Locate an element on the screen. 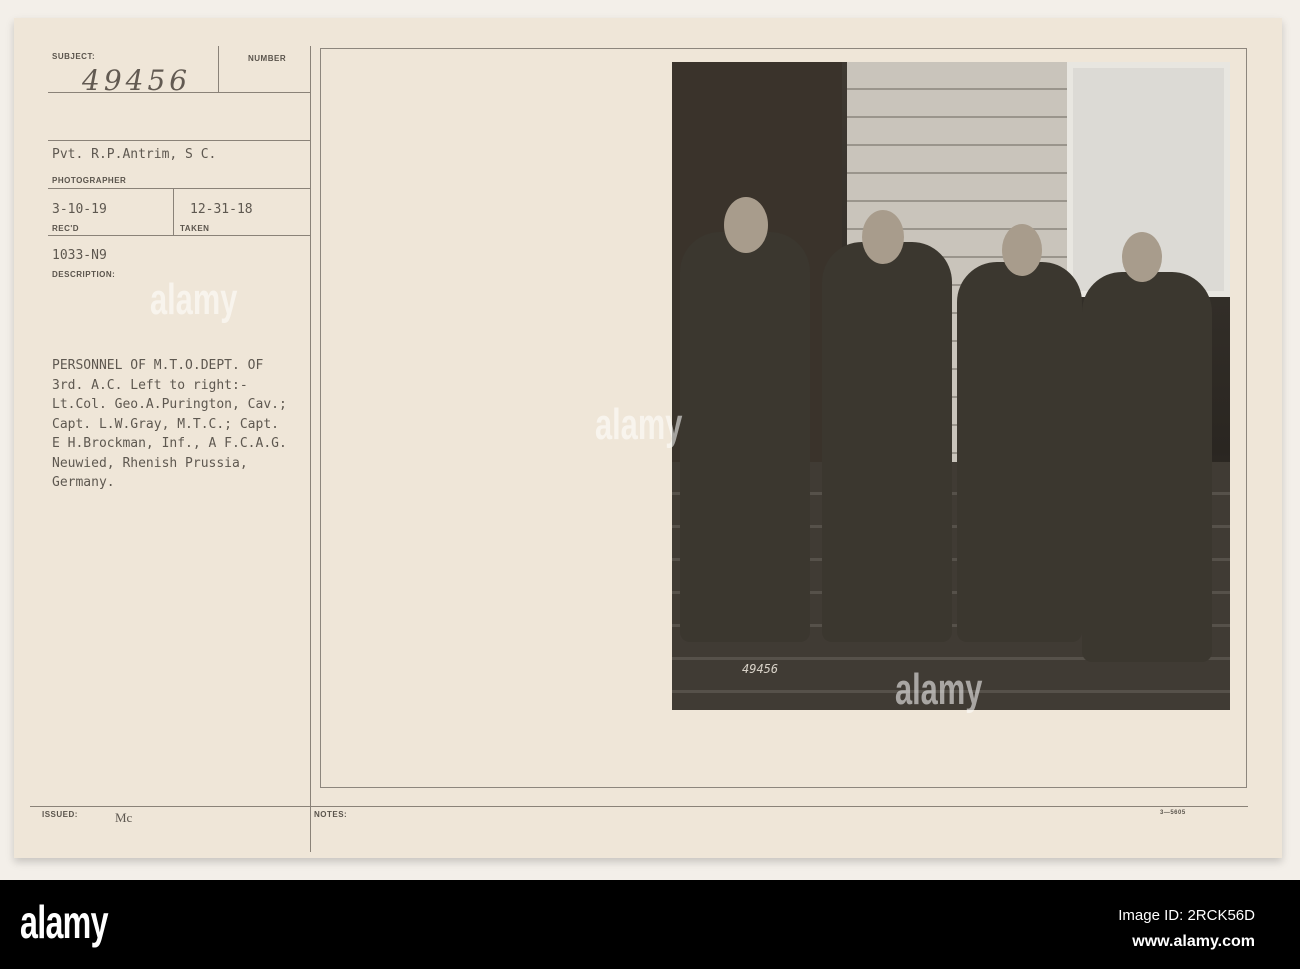 The height and width of the screenshot is (969, 1300). description-line: E H.Brockman, Inf., A F.C.A.G. is located at coordinates (169, 443).